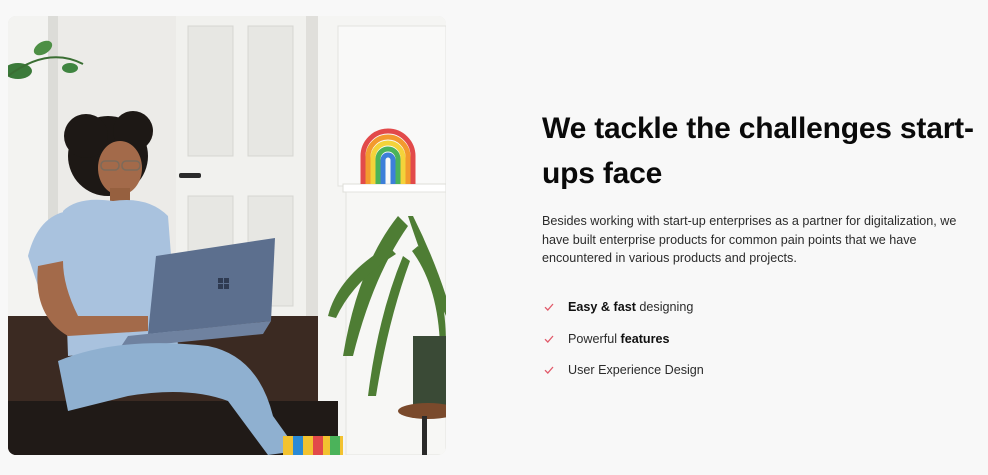  I want to click on feature-text: Easy & fast designing, so click(630, 307).